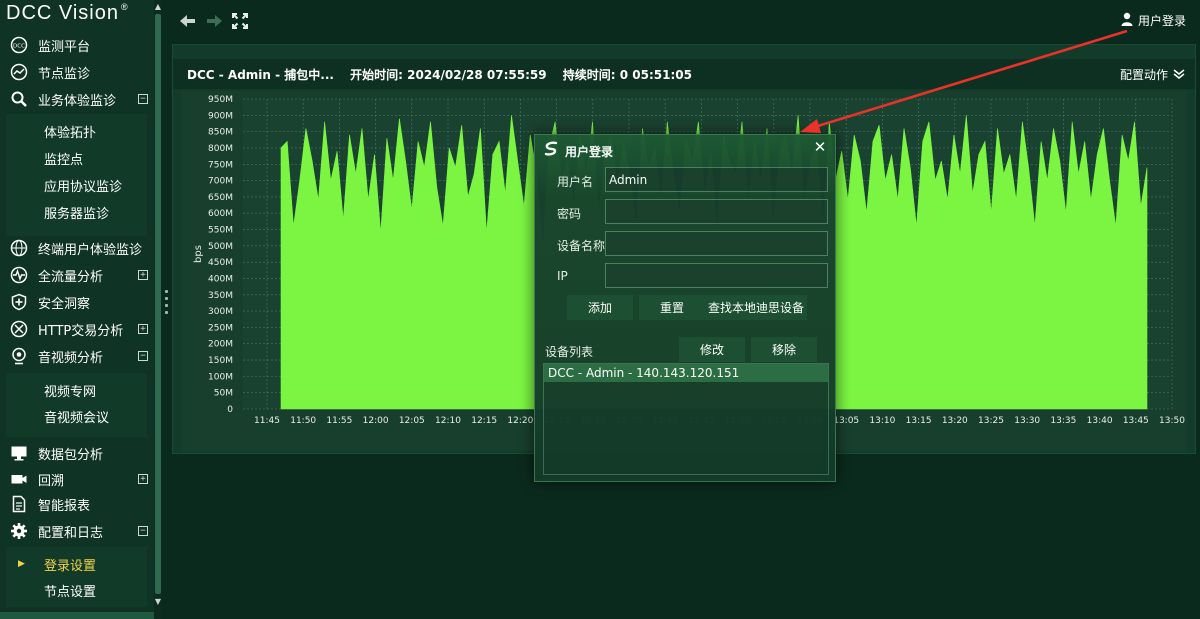 This screenshot has width=1200, height=619. What do you see at coordinates (19, 47) in the screenshot?
I see `svg-text: DCC` at bounding box center [19, 47].